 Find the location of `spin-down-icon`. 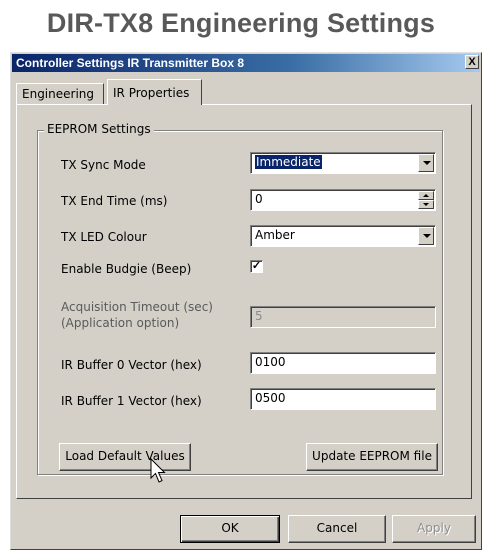

spin-down-icon is located at coordinates (426, 204).